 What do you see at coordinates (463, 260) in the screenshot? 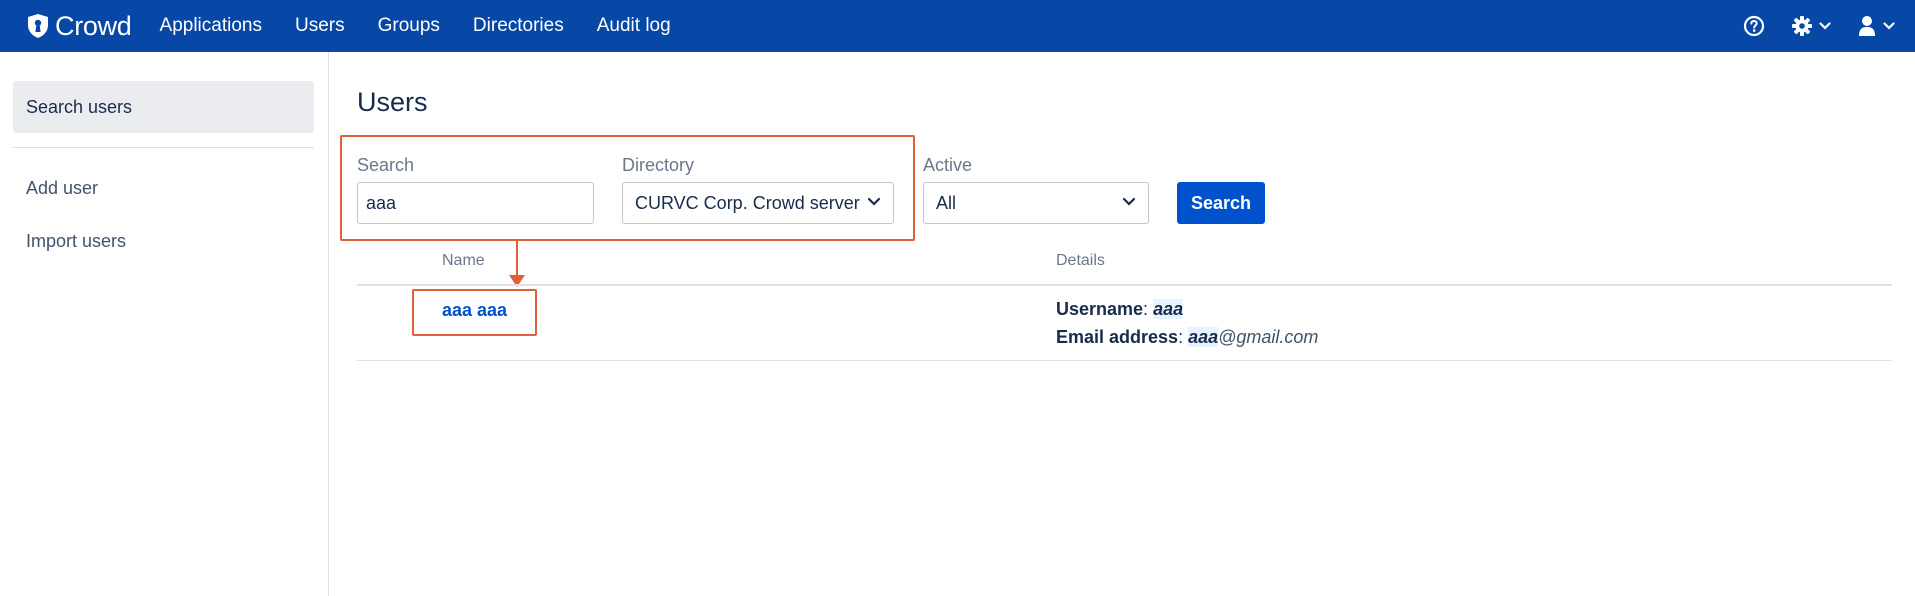
I see `column-header-name: Name` at bounding box center [463, 260].